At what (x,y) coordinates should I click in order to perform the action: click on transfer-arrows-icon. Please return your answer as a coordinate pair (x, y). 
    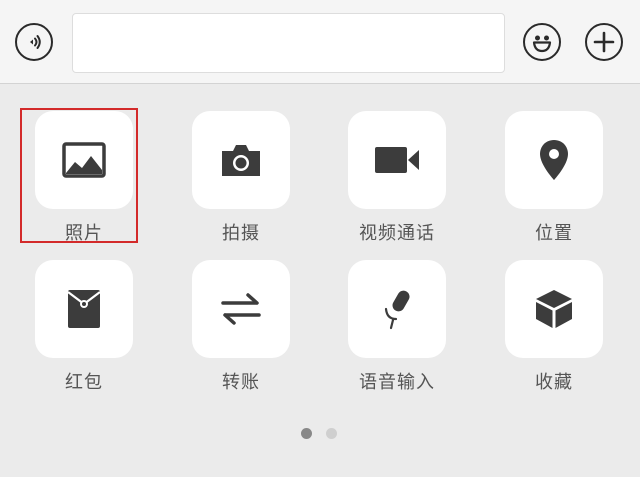
    Looking at the image, I should click on (241, 309).